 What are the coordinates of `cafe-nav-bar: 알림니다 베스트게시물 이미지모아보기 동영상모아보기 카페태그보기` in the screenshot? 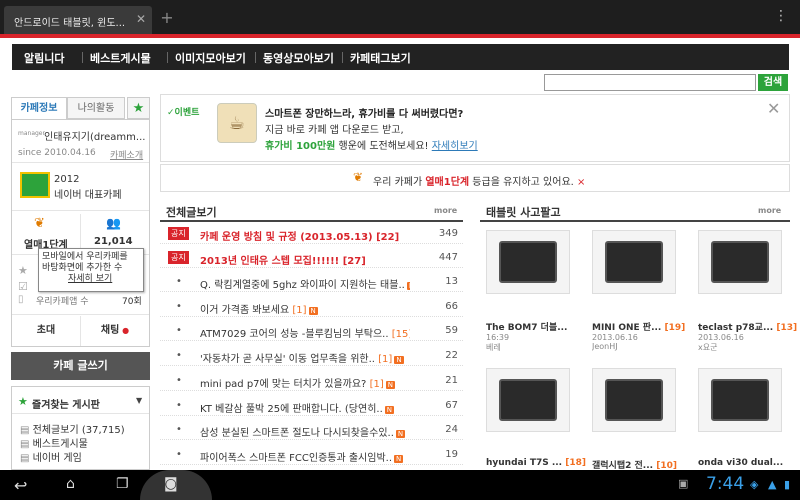 It's located at (400, 57).